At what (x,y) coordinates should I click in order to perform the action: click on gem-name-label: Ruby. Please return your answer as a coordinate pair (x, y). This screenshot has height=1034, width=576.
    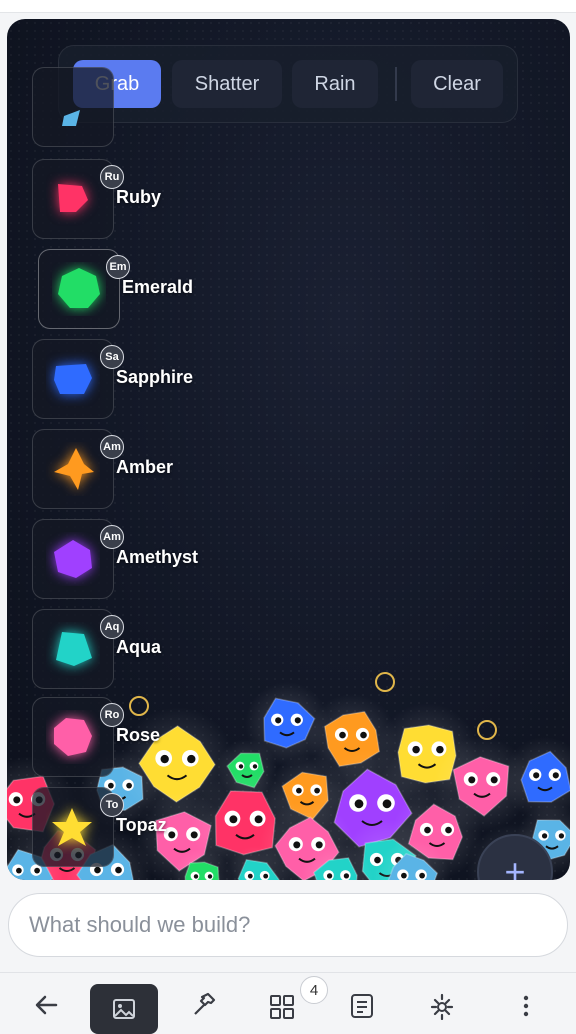
    Looking at the image, I should click on (138, 197).